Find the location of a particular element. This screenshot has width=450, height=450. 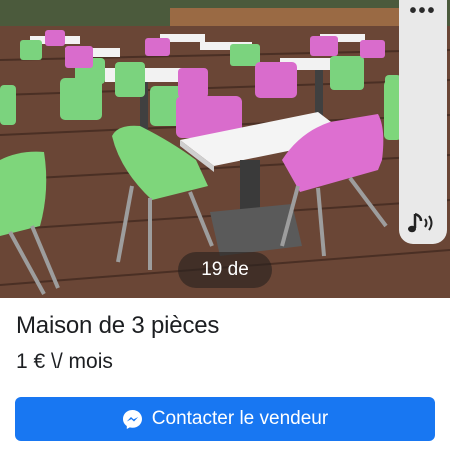

listing-title: Maison de 3 pièces is located at coordinates (118, 325).